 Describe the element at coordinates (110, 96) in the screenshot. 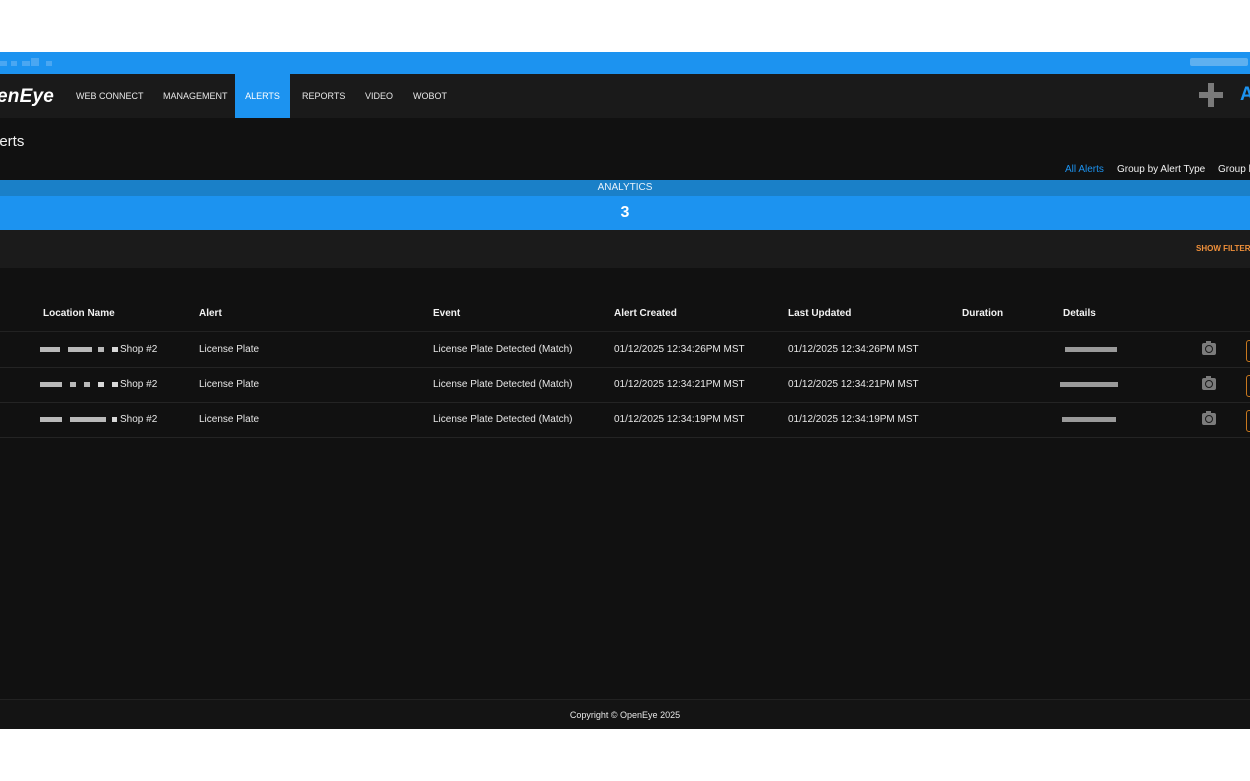

I see `nav-web-connect: WEB CONNECT` at that location.